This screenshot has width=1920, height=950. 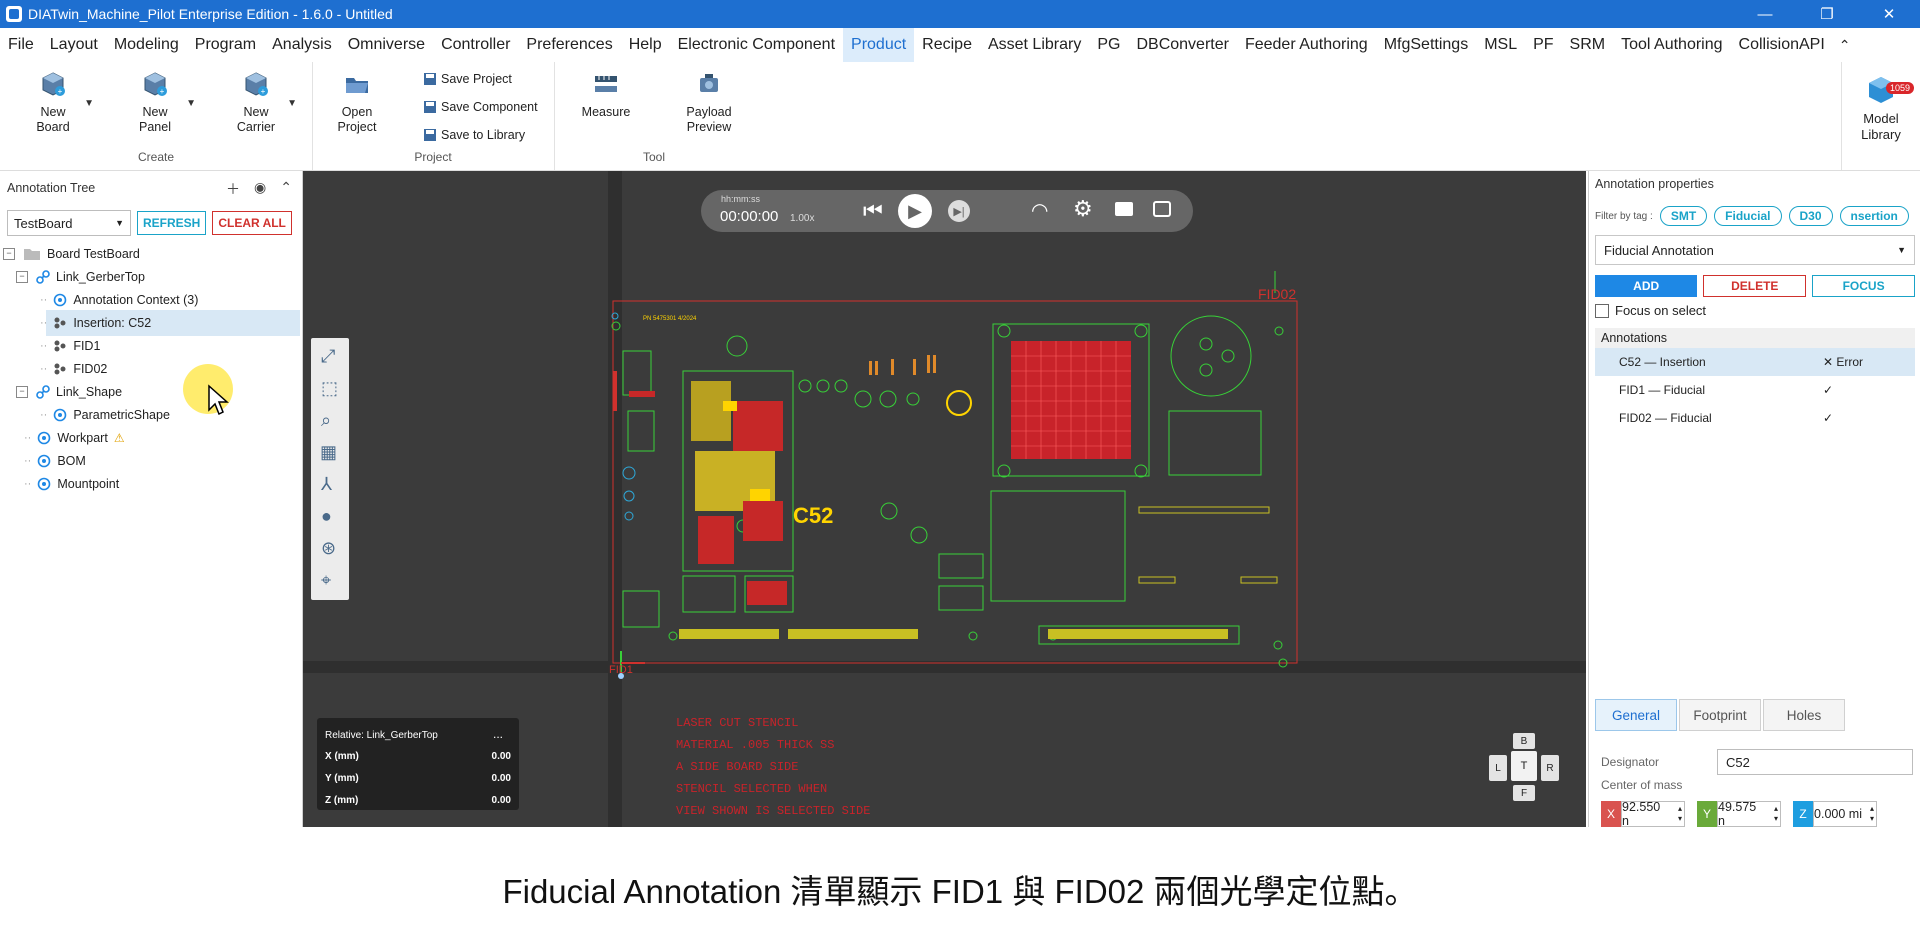 What do you see at coordinates (21, 45) in the screenshot?
I see `menu-item-file: File` at bounding box center [21, 45].